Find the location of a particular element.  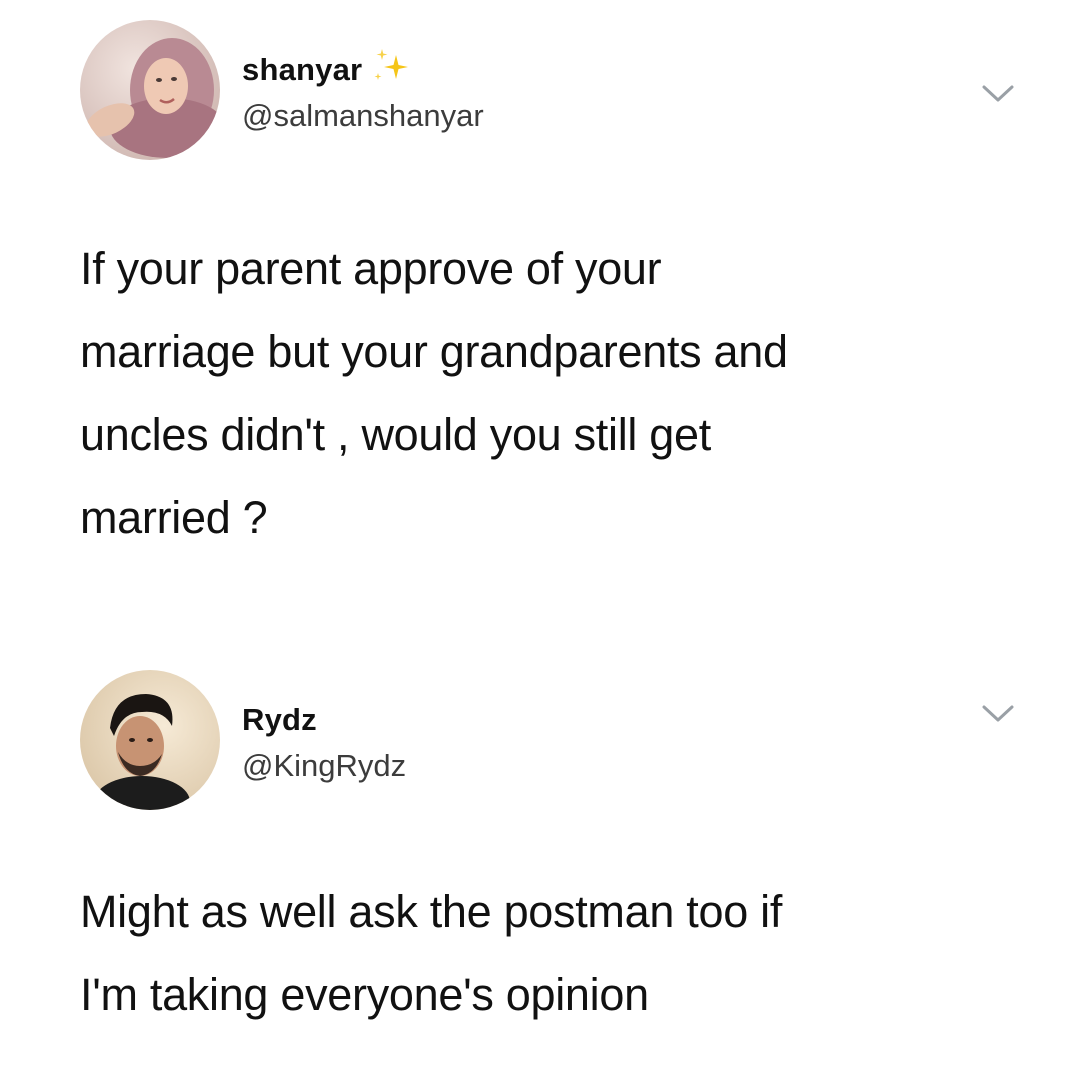

user-handle: @salmanshanyar is located at coordinates (363, 116).